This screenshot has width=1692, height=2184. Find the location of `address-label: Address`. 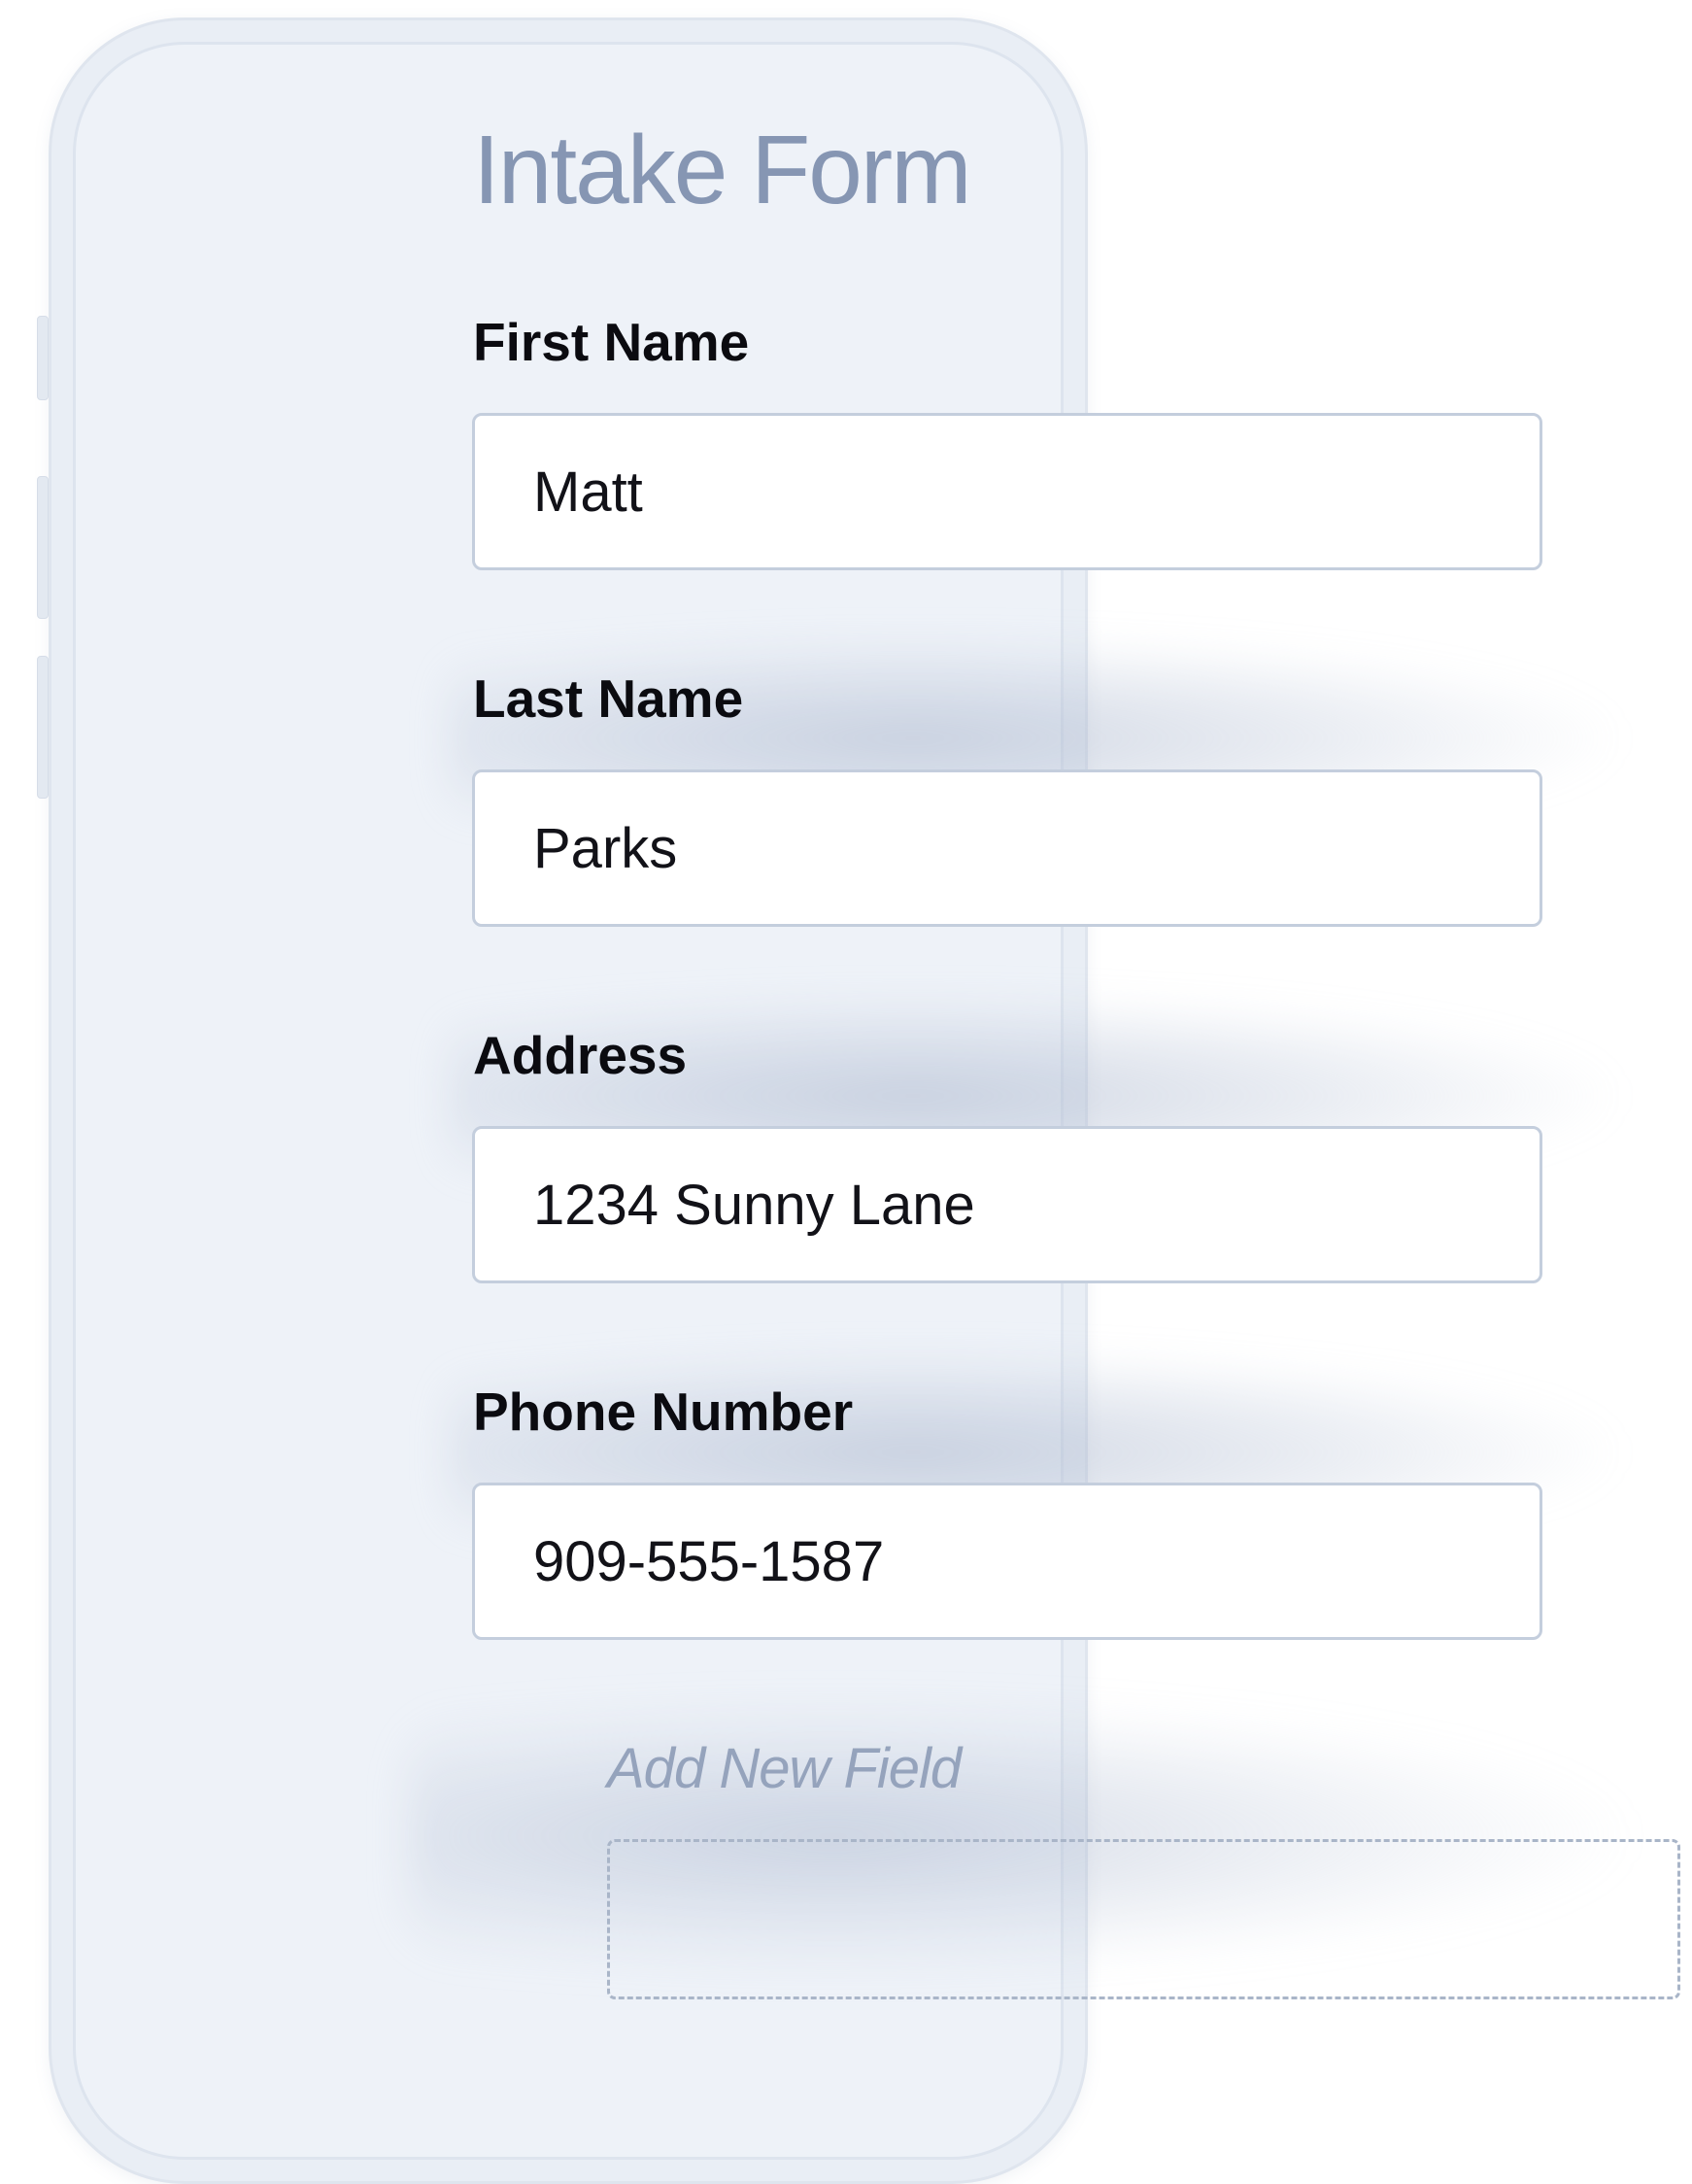

address-label: Address is located at coordinates (581, 1055).